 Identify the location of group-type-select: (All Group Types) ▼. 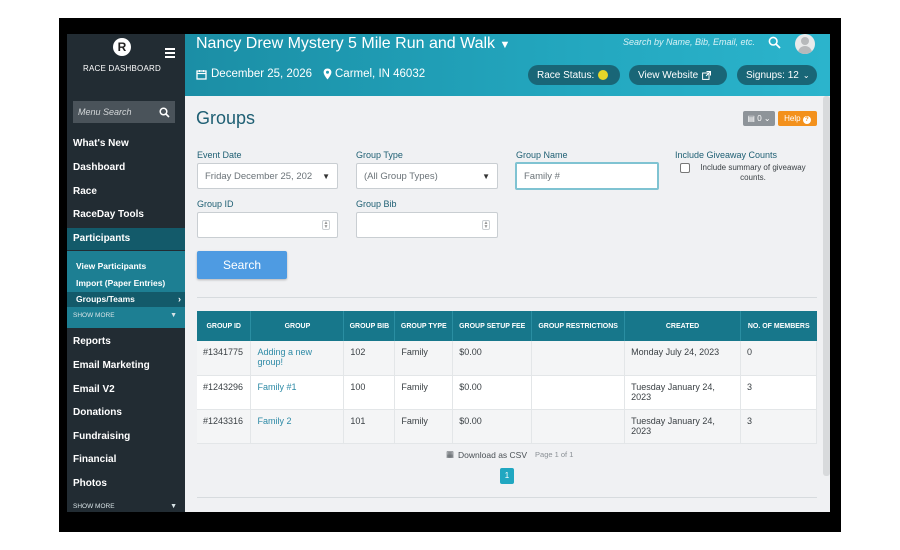
(427, 176).